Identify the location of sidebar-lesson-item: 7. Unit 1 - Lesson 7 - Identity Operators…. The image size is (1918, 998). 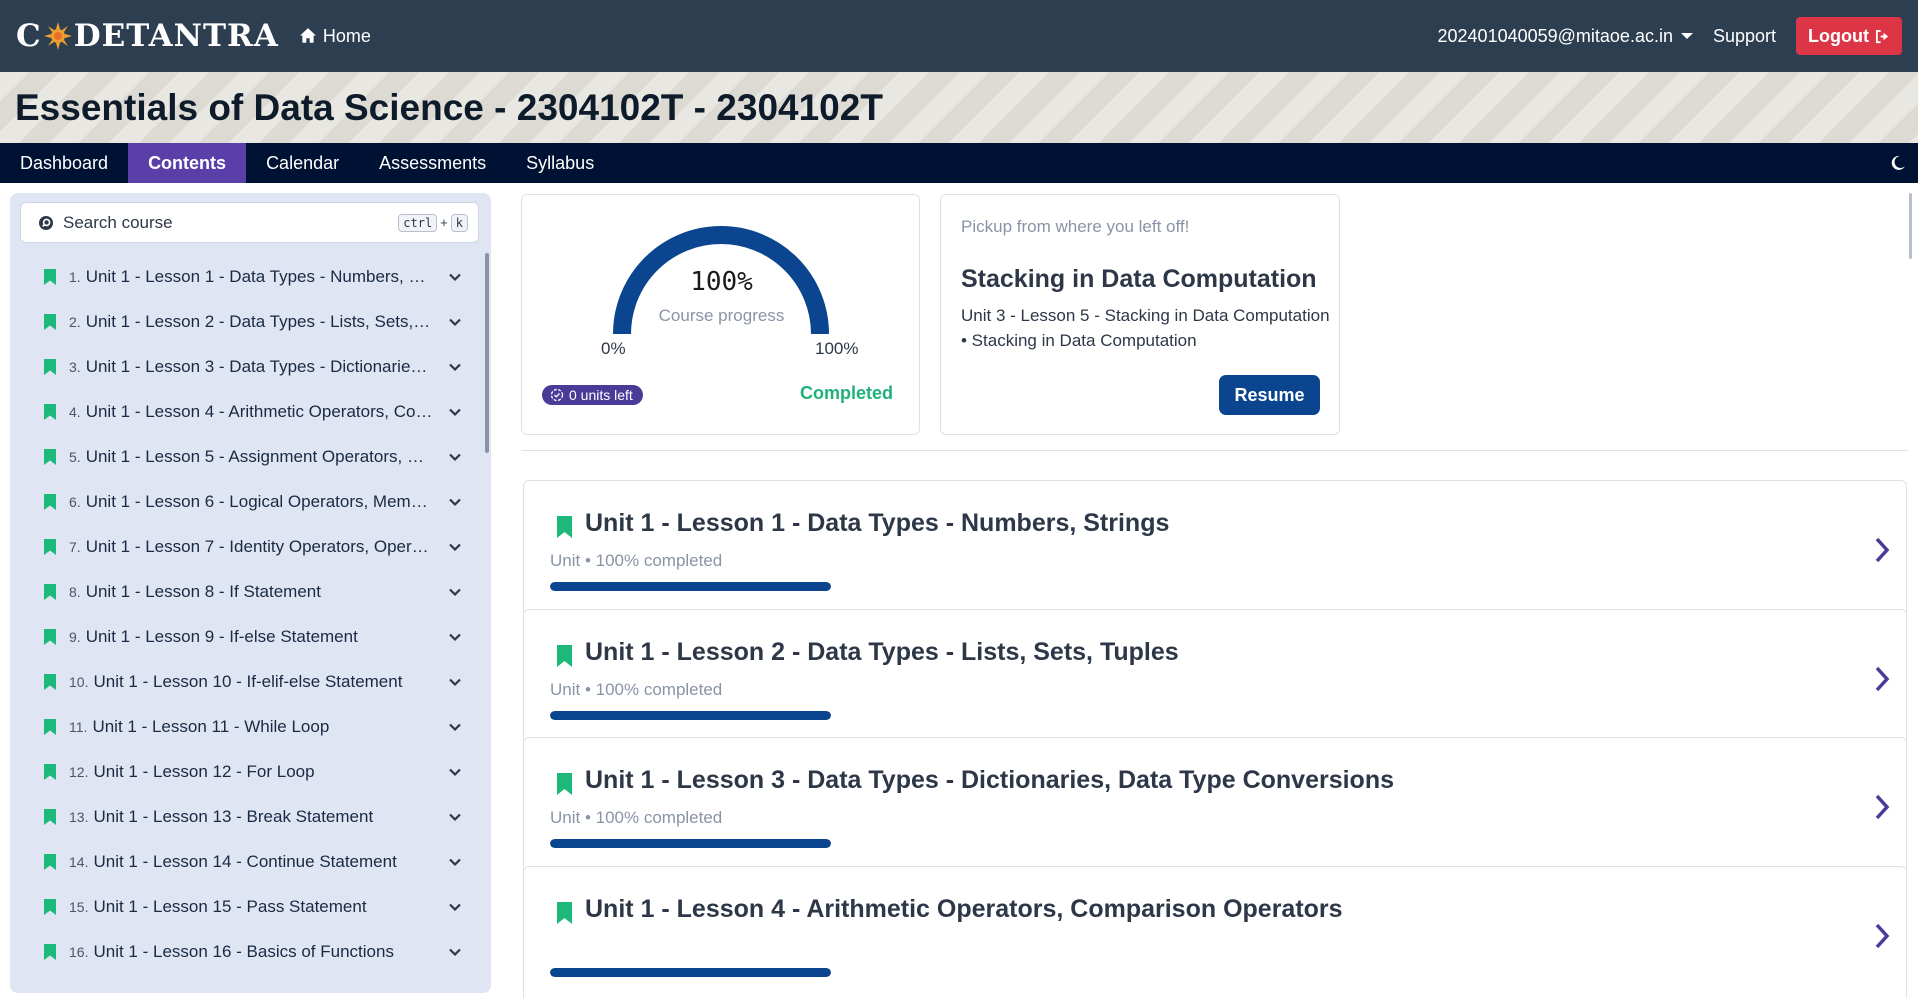
(250, 546).